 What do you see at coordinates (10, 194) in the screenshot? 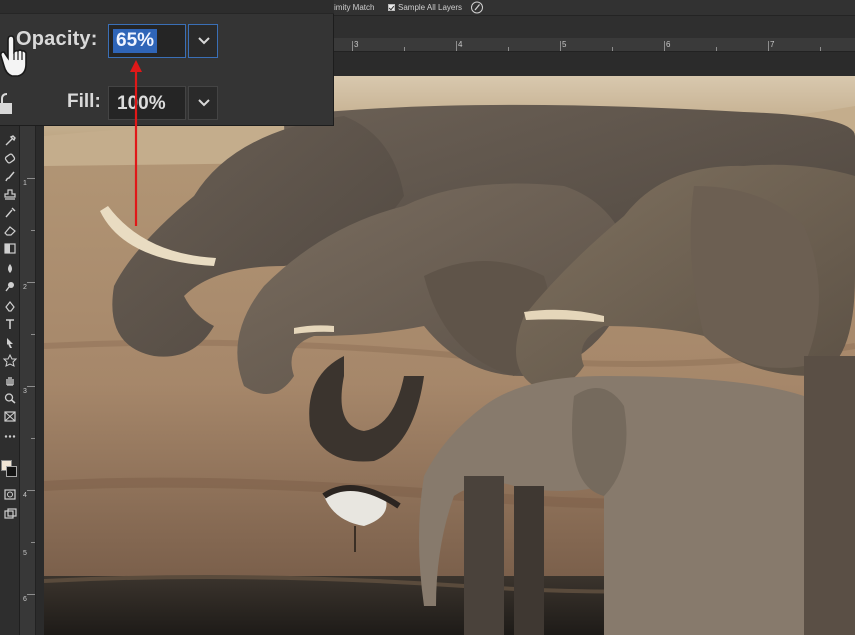
I see `stamp-icon` at bounding box center [10, 194].